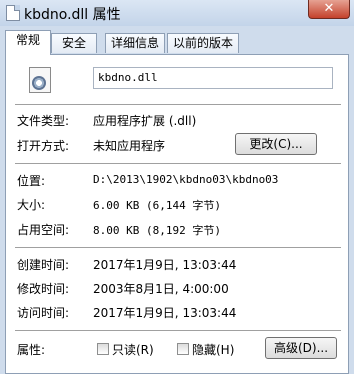  What do you see at coordinates (177, 13) in the screenshot?
I see `title-bar: kbdno.dll 属性 ✕` at bounding box center [177, 13].